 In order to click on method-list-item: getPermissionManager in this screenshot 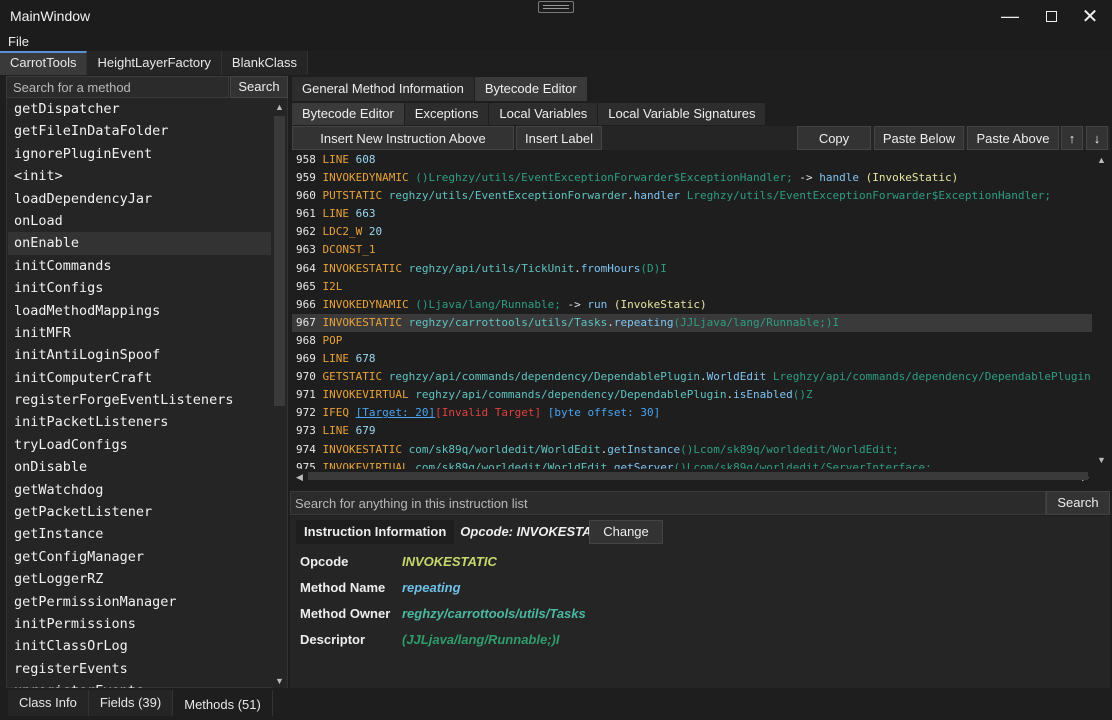, I will do `click(139, 602)`.